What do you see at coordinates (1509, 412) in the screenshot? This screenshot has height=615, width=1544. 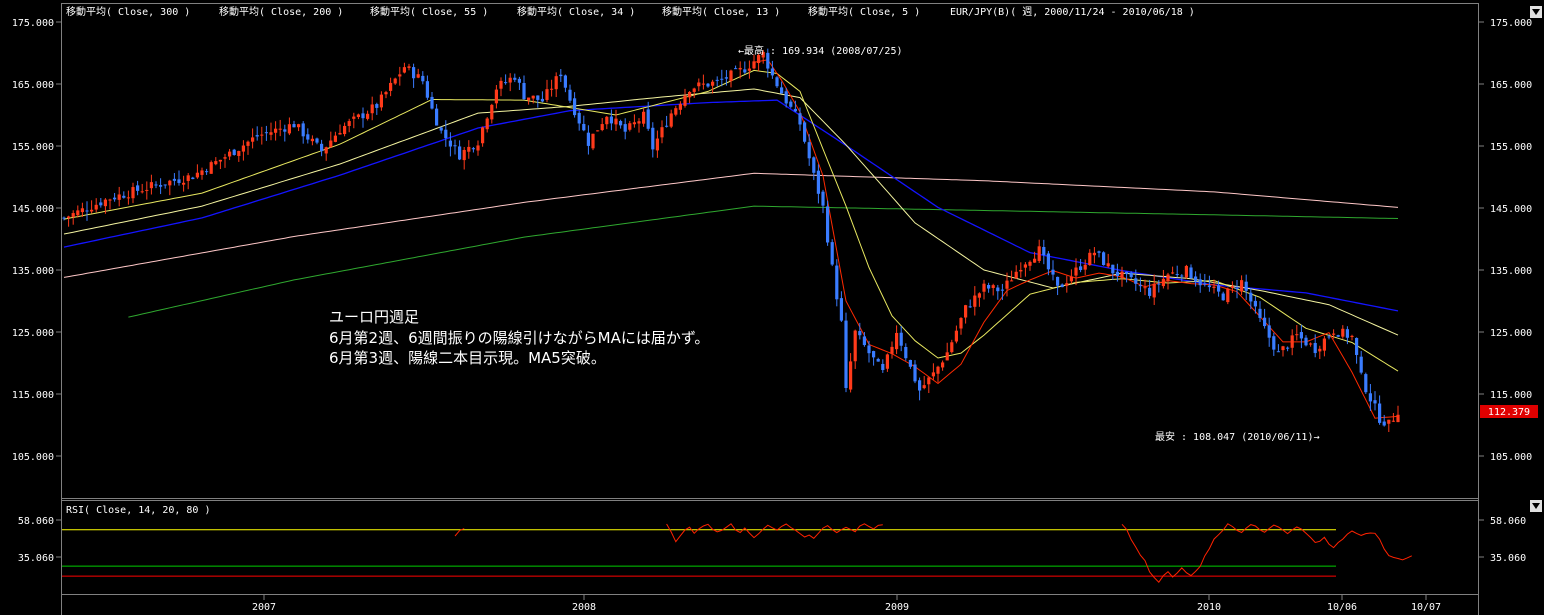 I see `last-price-label: 112.379` at bounding box center [1509, 412].